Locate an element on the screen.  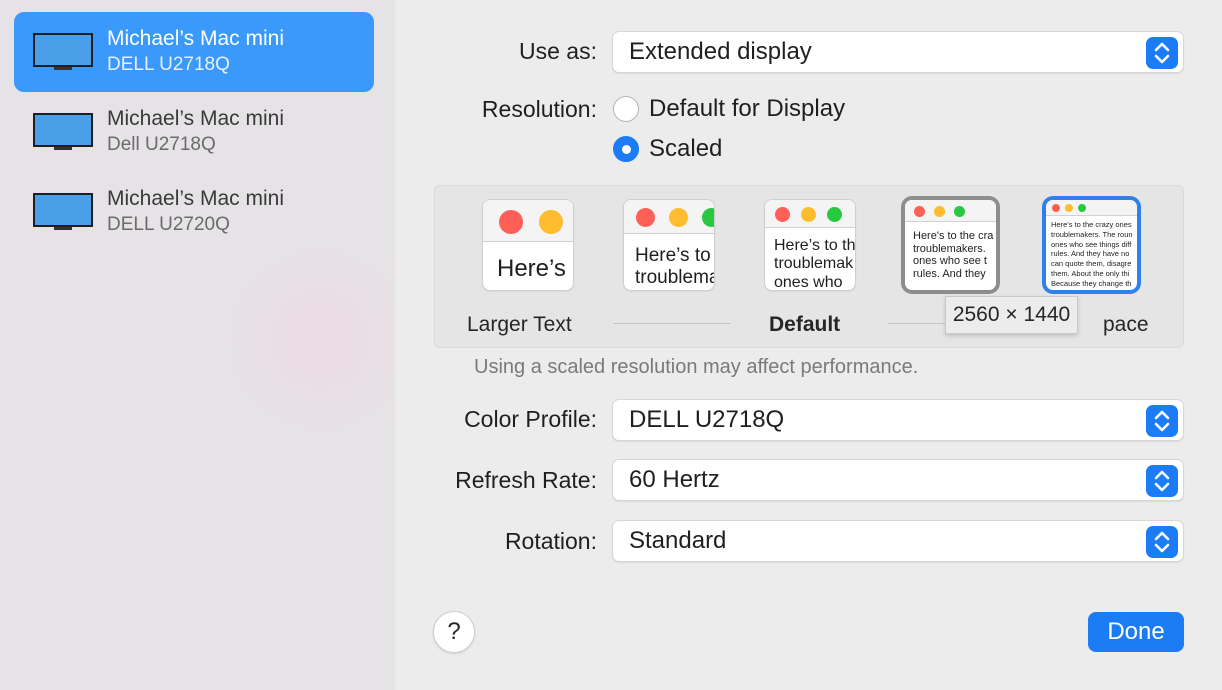
radio-default-label: Default for Display is located at coordinates (747, 108).